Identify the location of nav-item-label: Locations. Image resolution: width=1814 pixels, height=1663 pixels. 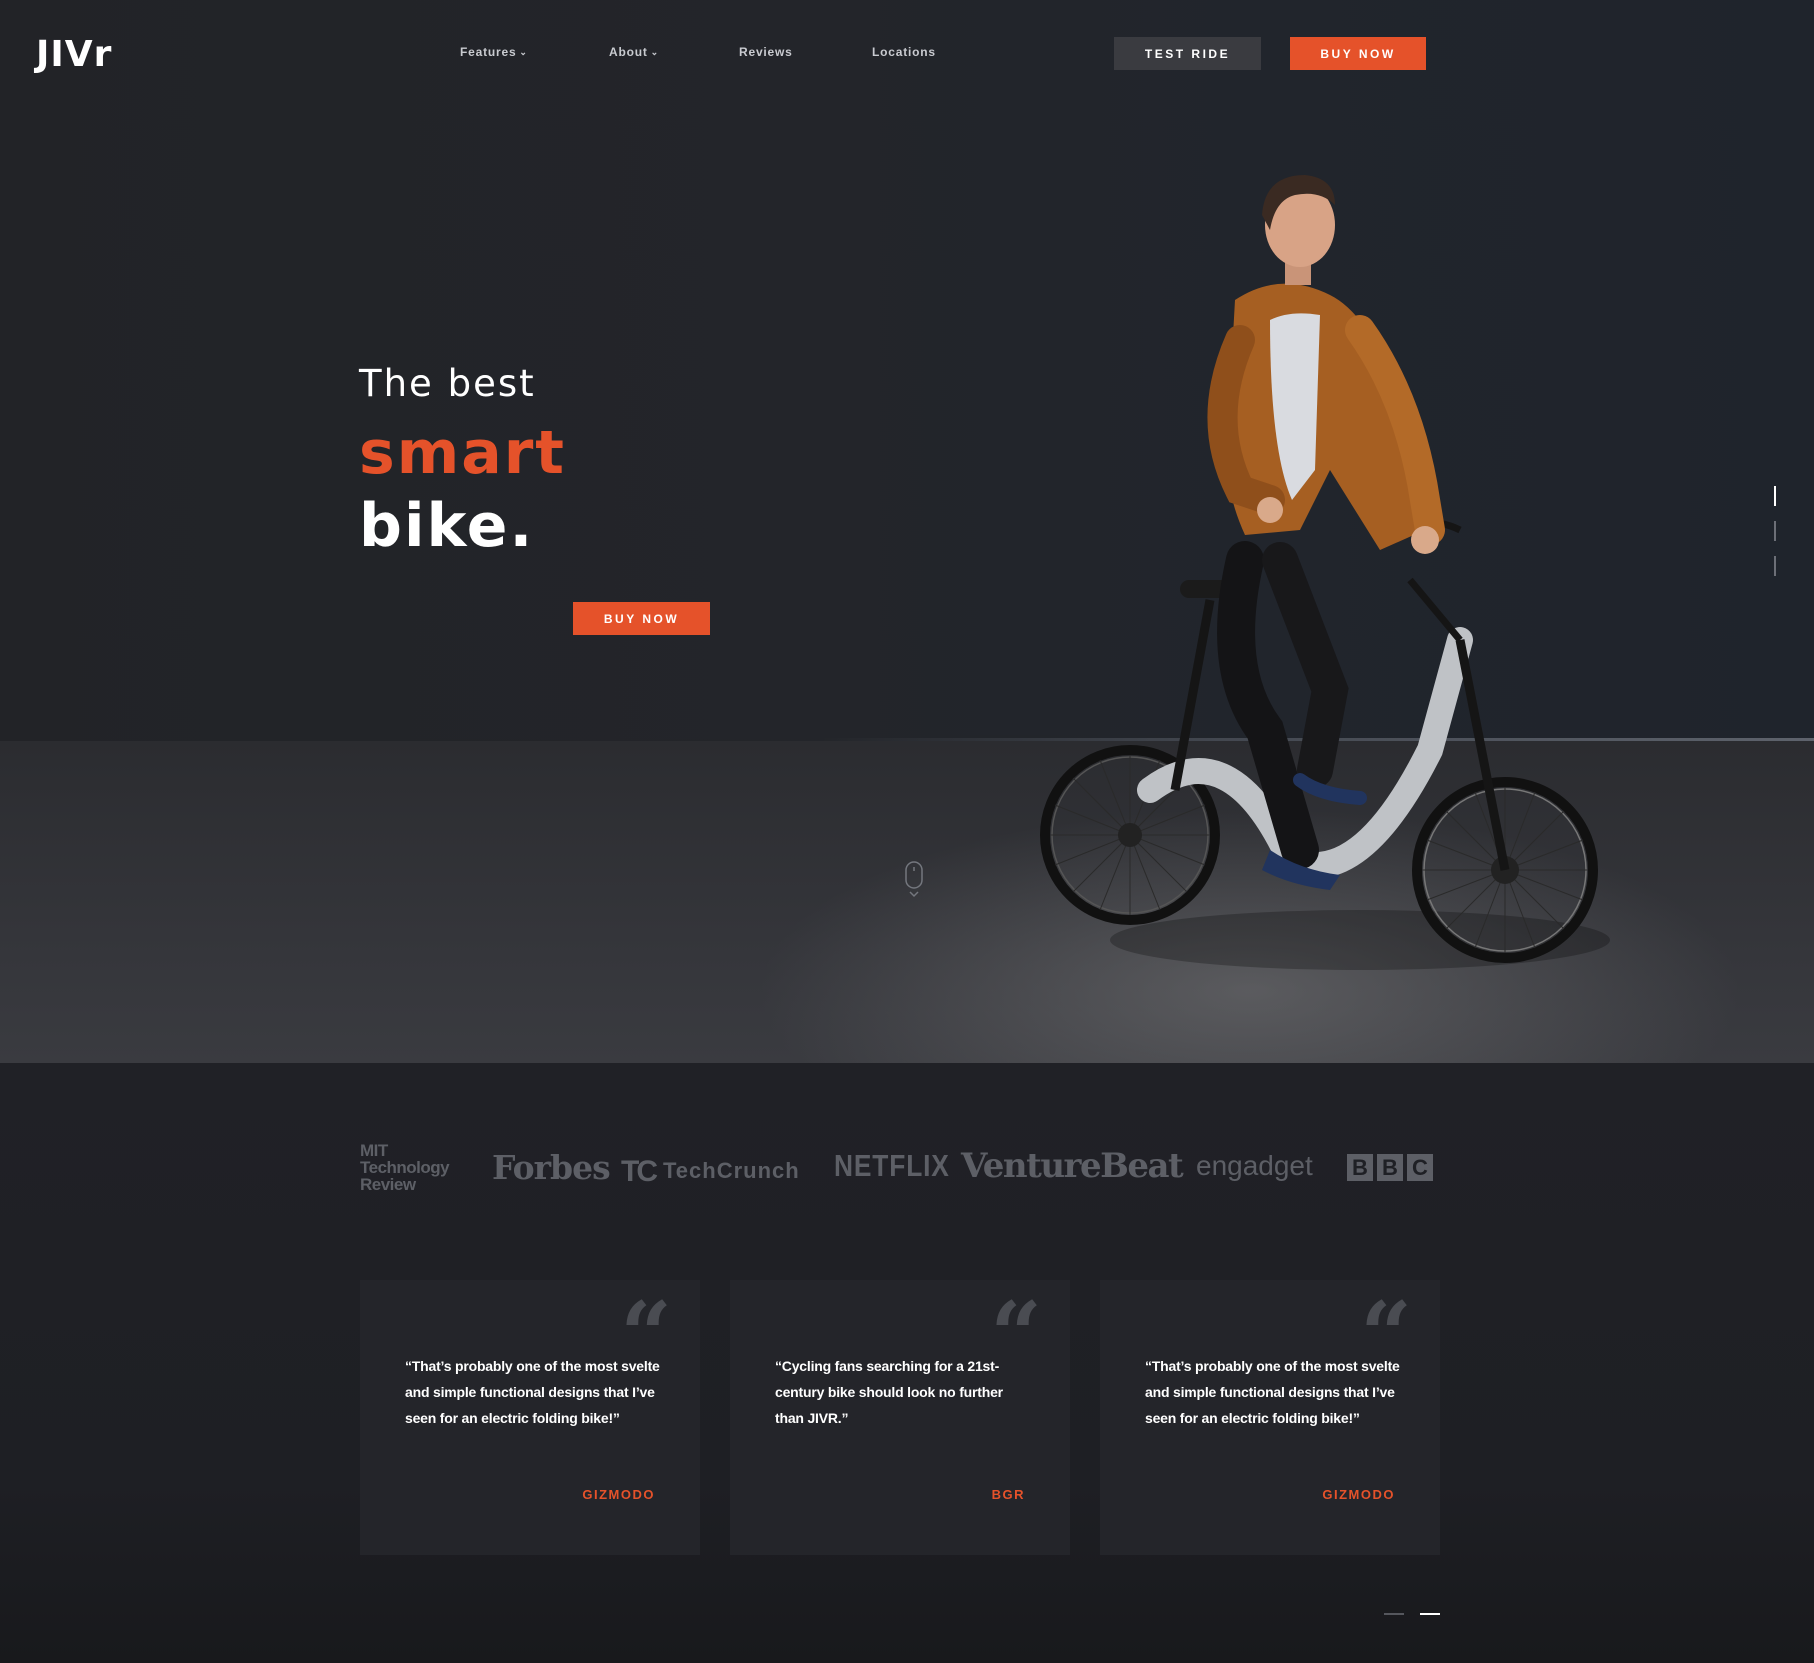
(904, 52).